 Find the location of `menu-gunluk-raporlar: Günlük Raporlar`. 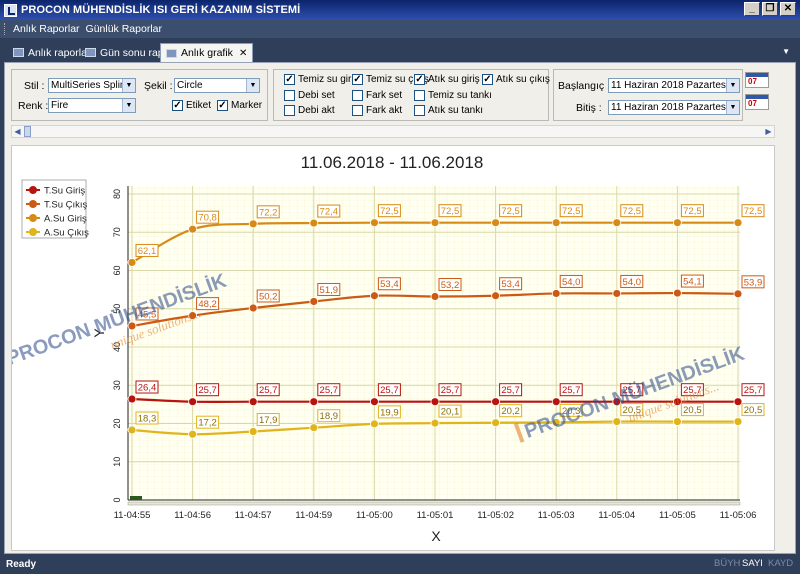

menu-gunluk-raporlar: Günlük Raporlar is located at coordinates (124, 29).